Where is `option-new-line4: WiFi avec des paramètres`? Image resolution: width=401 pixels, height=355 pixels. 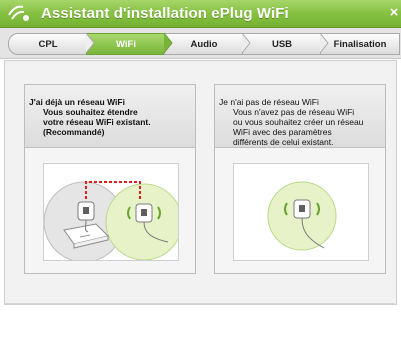
option-new-line4: WiFi avec des paramètres is located at coordinates (282, 132).